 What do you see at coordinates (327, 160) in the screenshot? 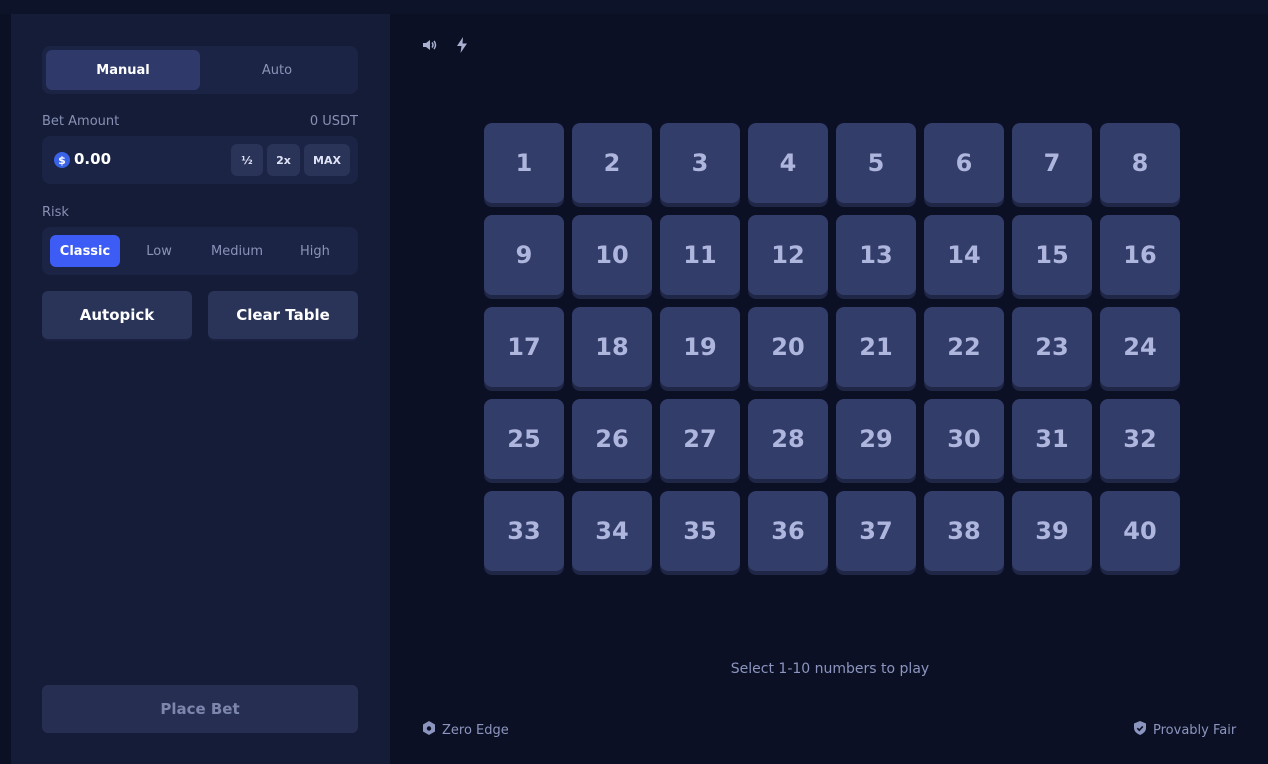
I see `max-bet-button: MAX` at bounding box center [327, 160].